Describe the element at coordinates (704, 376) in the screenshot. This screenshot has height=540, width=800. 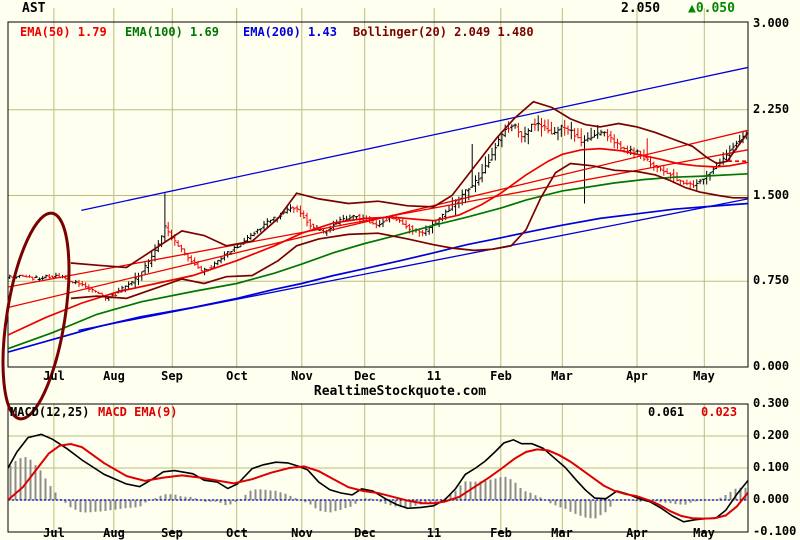
I see `price-x-tick: May` at that location.